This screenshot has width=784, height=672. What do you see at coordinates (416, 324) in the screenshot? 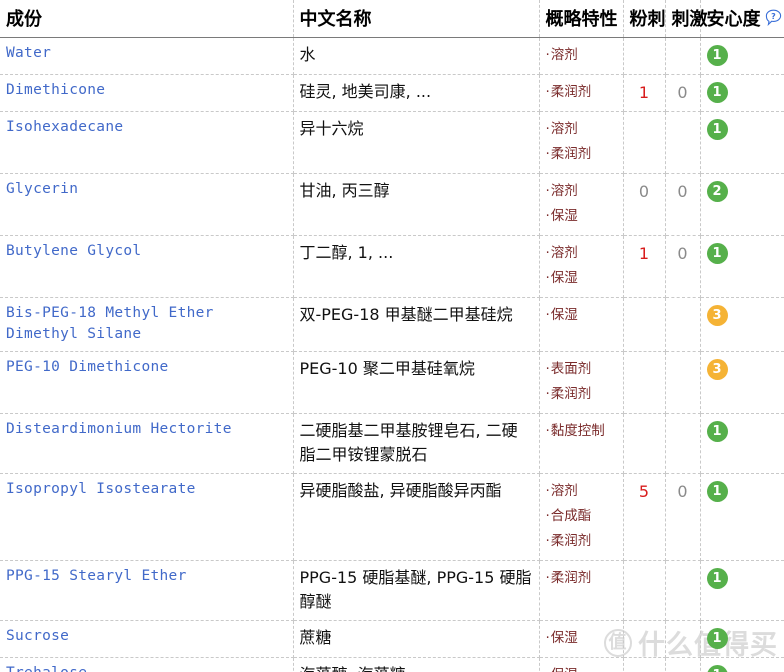
I see `cell-chinese-name: 双-PEG-18 甲基醚二甲基硅烷` at bounding box center [416, 324].